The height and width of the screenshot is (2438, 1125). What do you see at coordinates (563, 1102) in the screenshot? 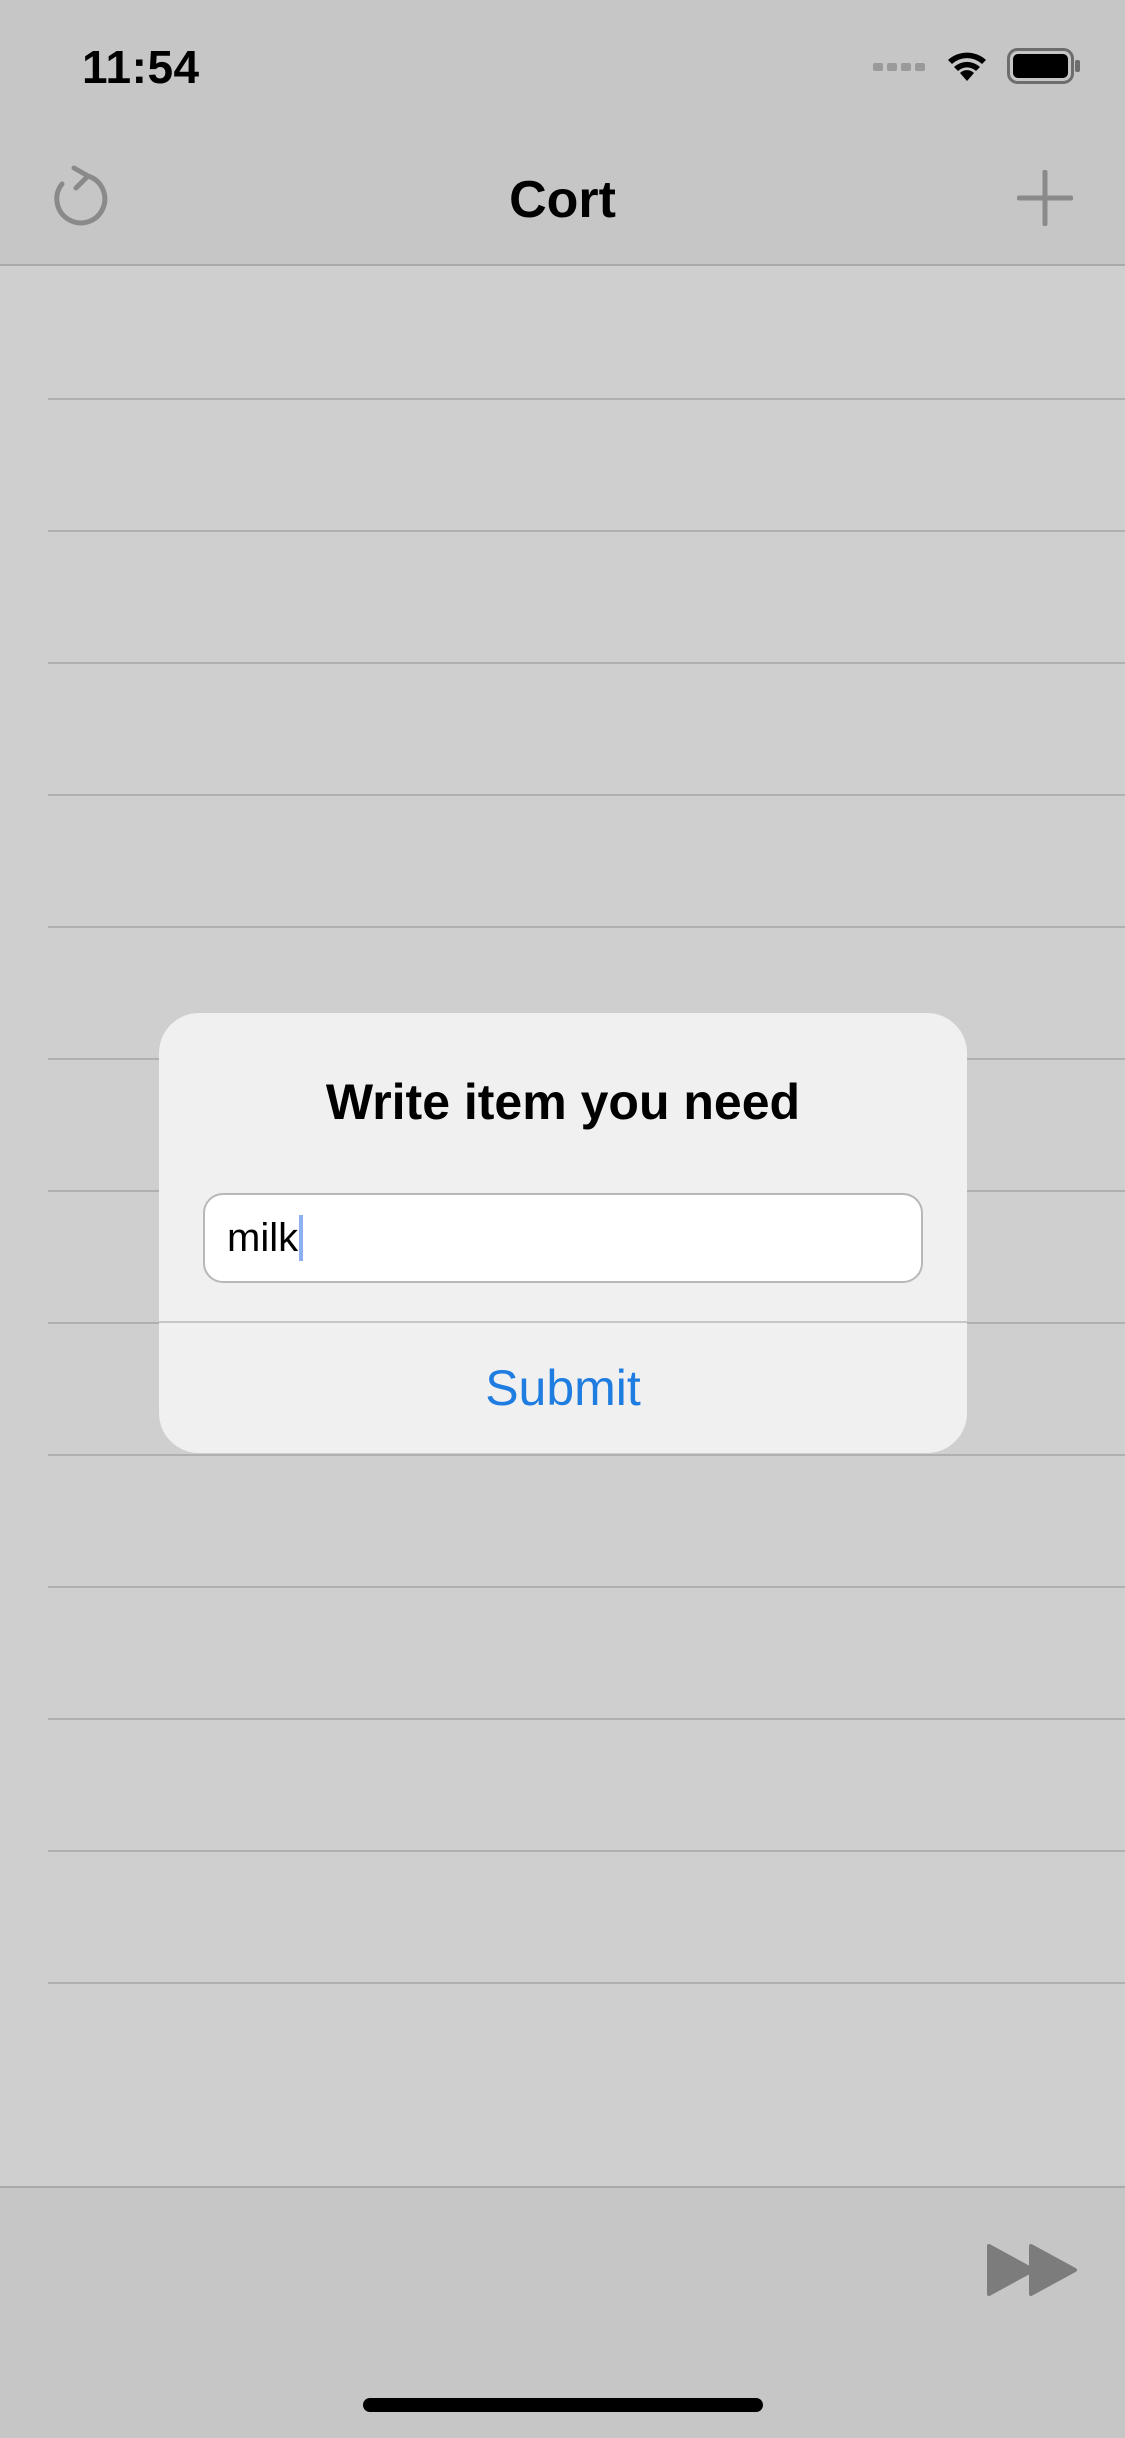
I see `alert-title: Write item you need` at bounding box center [563, 1102].